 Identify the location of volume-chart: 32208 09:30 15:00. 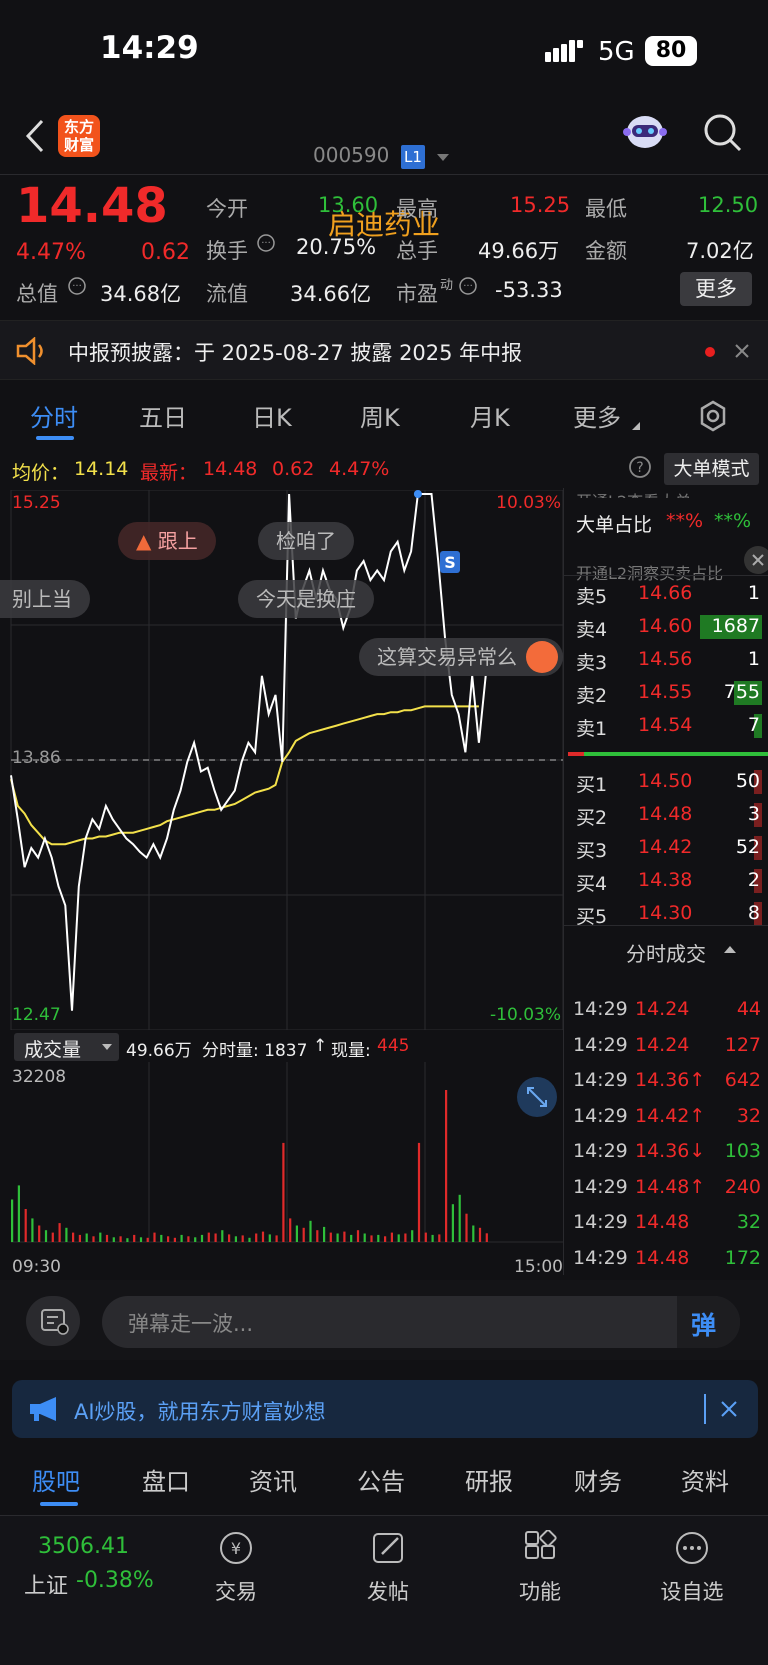
(282, 1169).